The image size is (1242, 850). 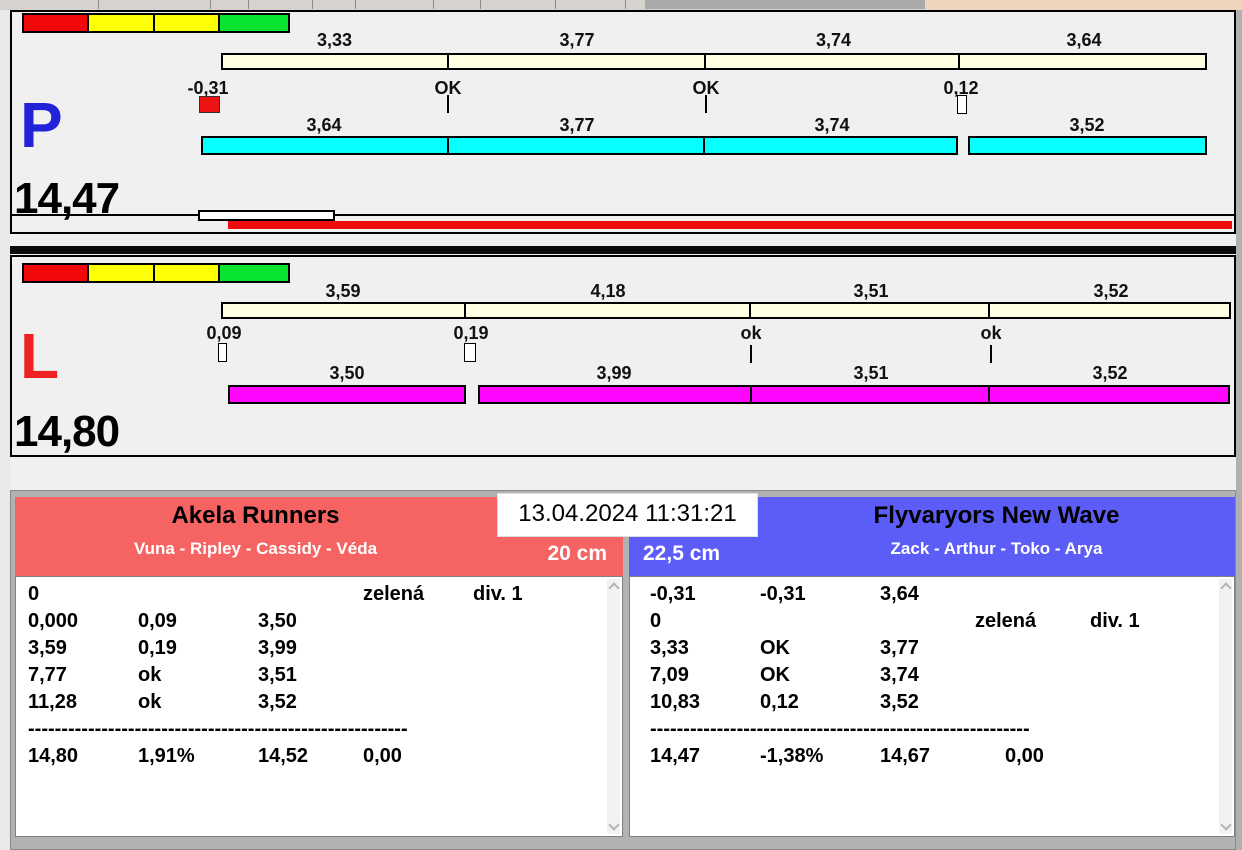 What do you see at coordinates (162, 675) in the screenshot?
I see `result-row: 7,77 ok 3,51` at bounding box center [162, 675].